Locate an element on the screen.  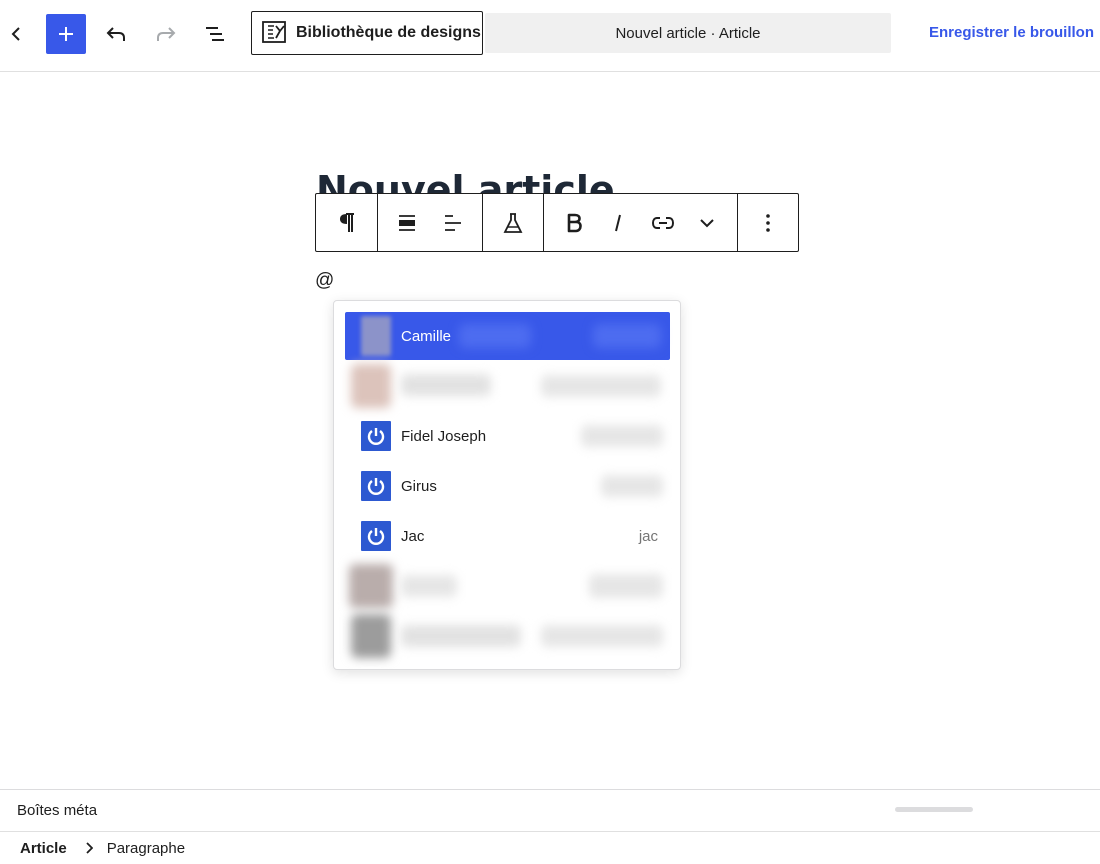
block-type-group is located at coordinates (347, 222).